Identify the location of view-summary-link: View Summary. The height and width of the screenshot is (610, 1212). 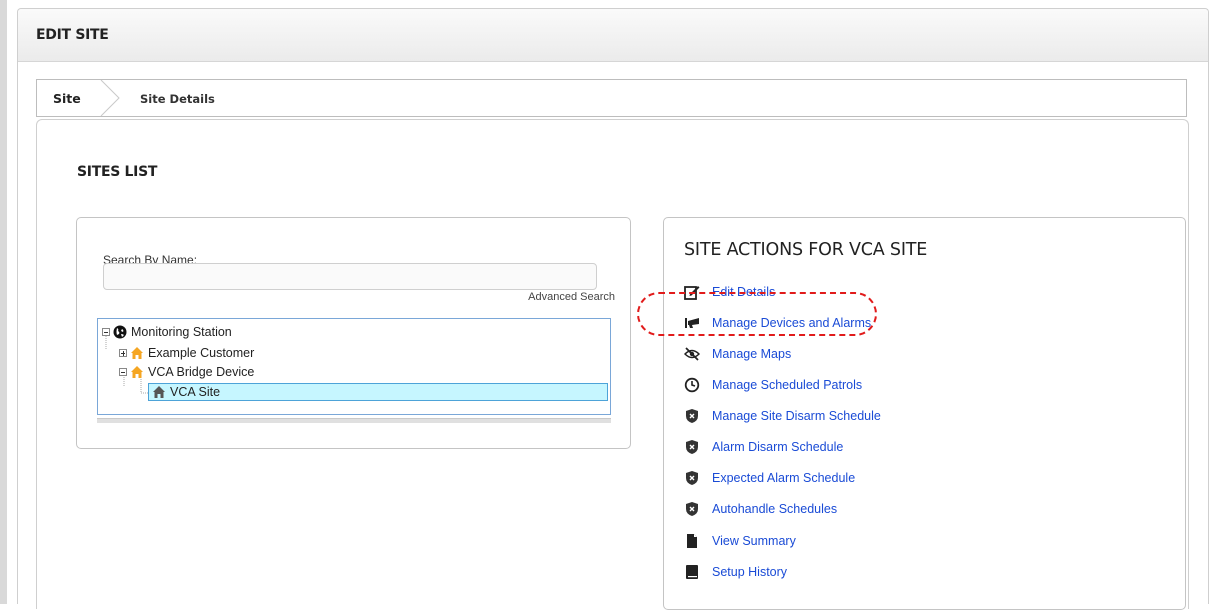
(740, 541).